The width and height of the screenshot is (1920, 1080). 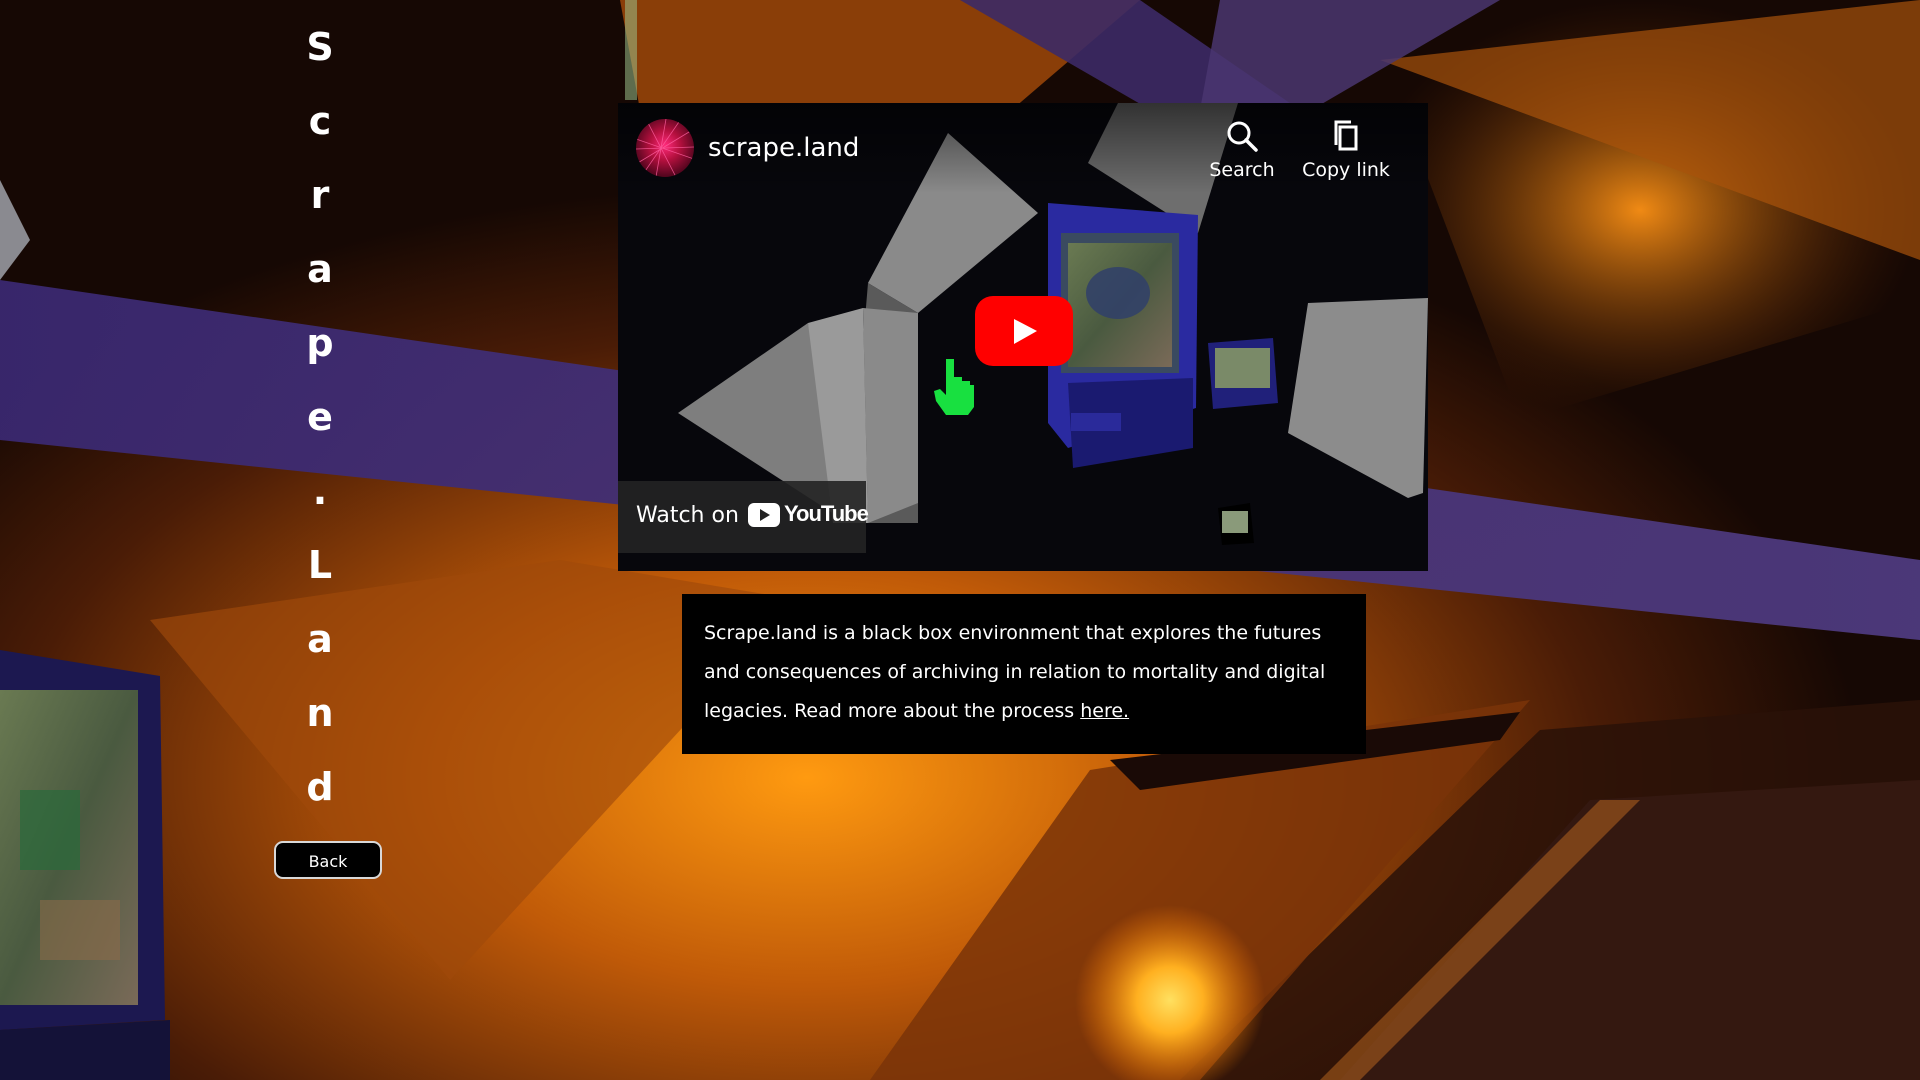 What do you see at coordinates (320, 491) in the screenshot?
I see `title-letter: .` at bounding box center [320, 491].